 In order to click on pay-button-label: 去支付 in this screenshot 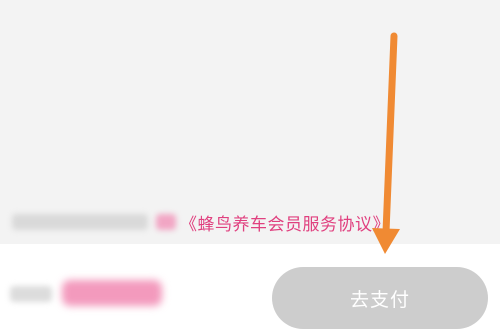, I will do `click(379, 299)`.